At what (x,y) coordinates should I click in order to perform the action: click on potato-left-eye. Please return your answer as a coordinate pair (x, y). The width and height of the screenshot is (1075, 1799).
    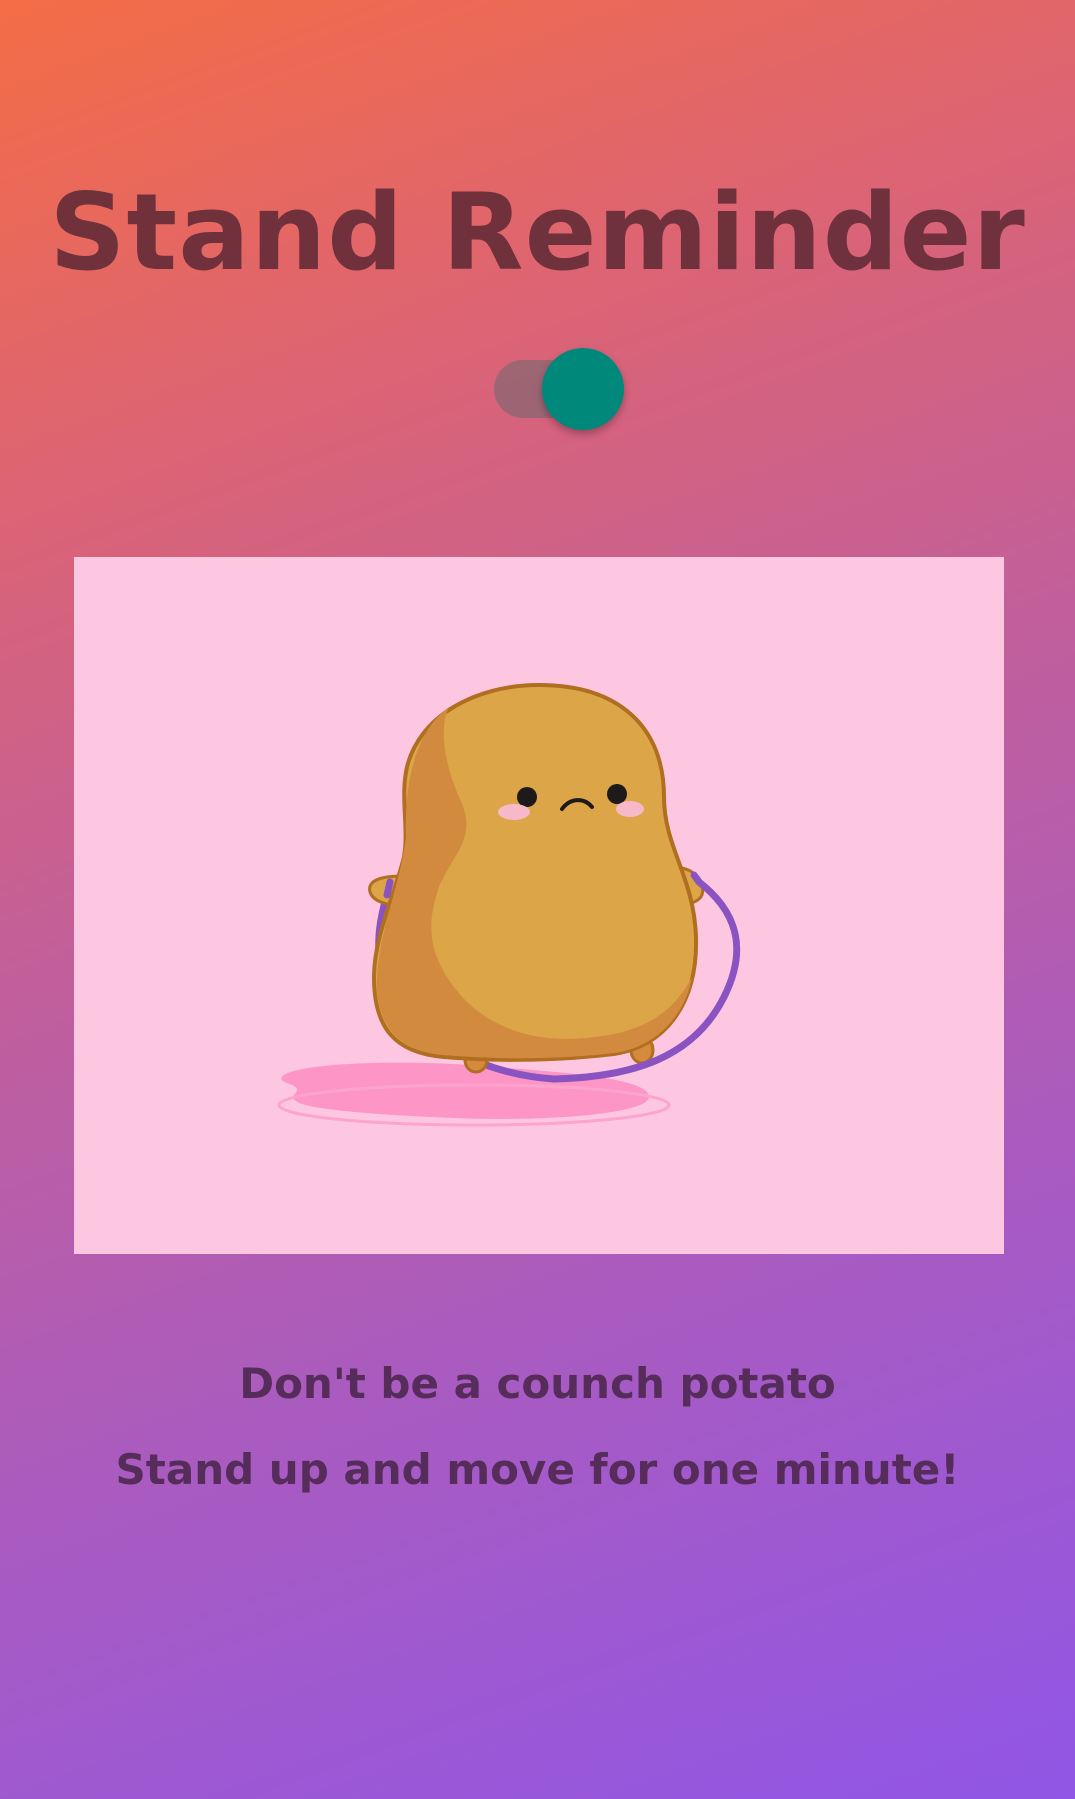
    Looking at the image, I should click on (527, 797).